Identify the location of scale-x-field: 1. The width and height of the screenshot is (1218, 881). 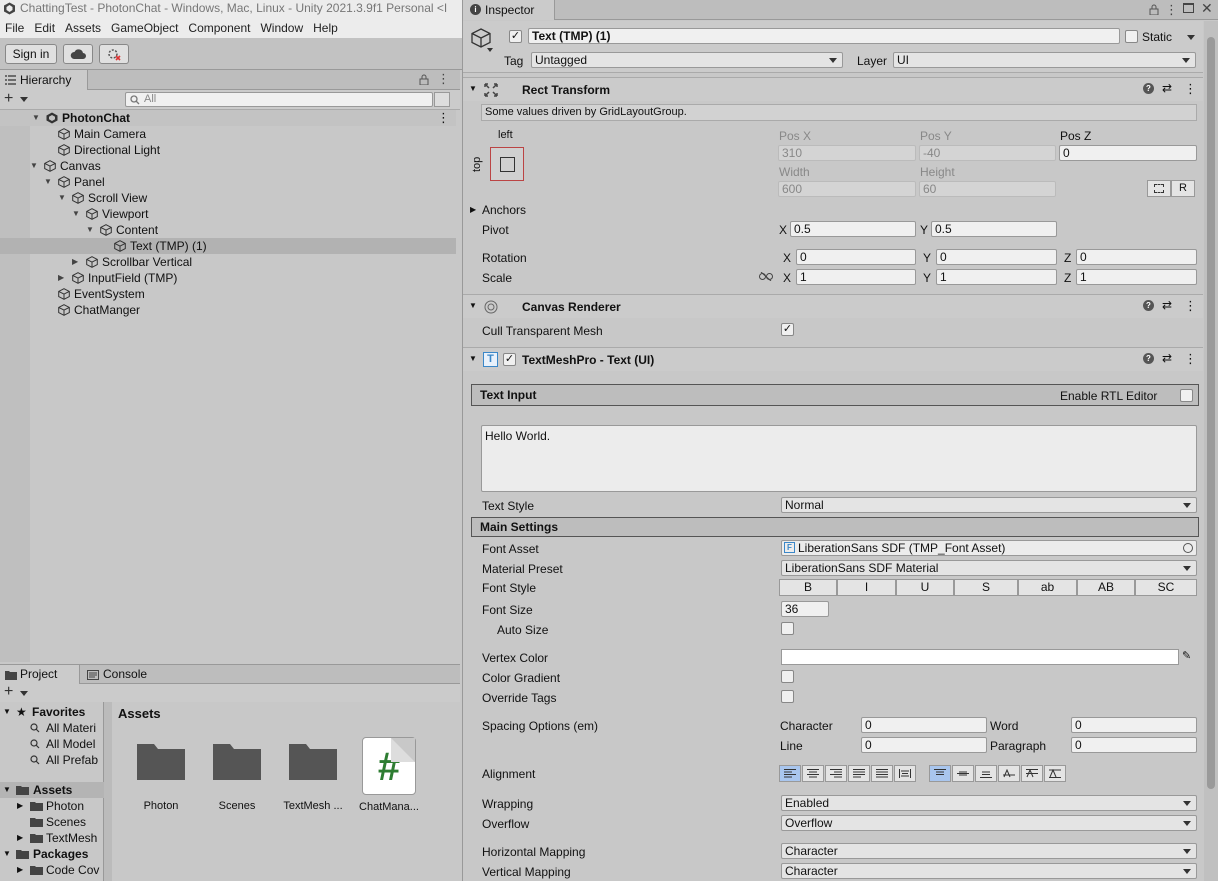
(856, 277).